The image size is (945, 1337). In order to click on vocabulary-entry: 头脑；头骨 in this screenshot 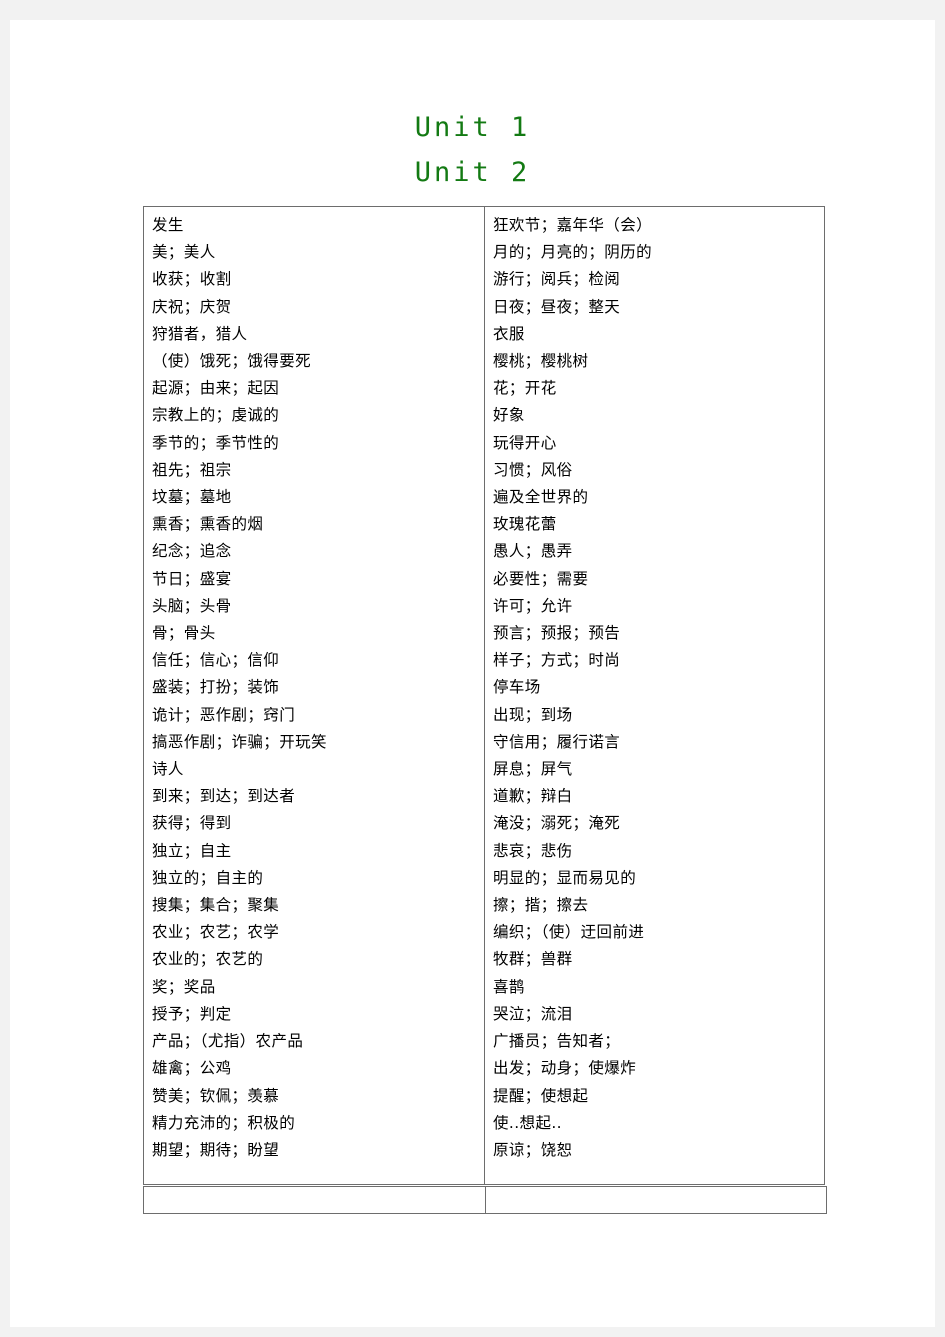, I will do `click(192, 605)`.